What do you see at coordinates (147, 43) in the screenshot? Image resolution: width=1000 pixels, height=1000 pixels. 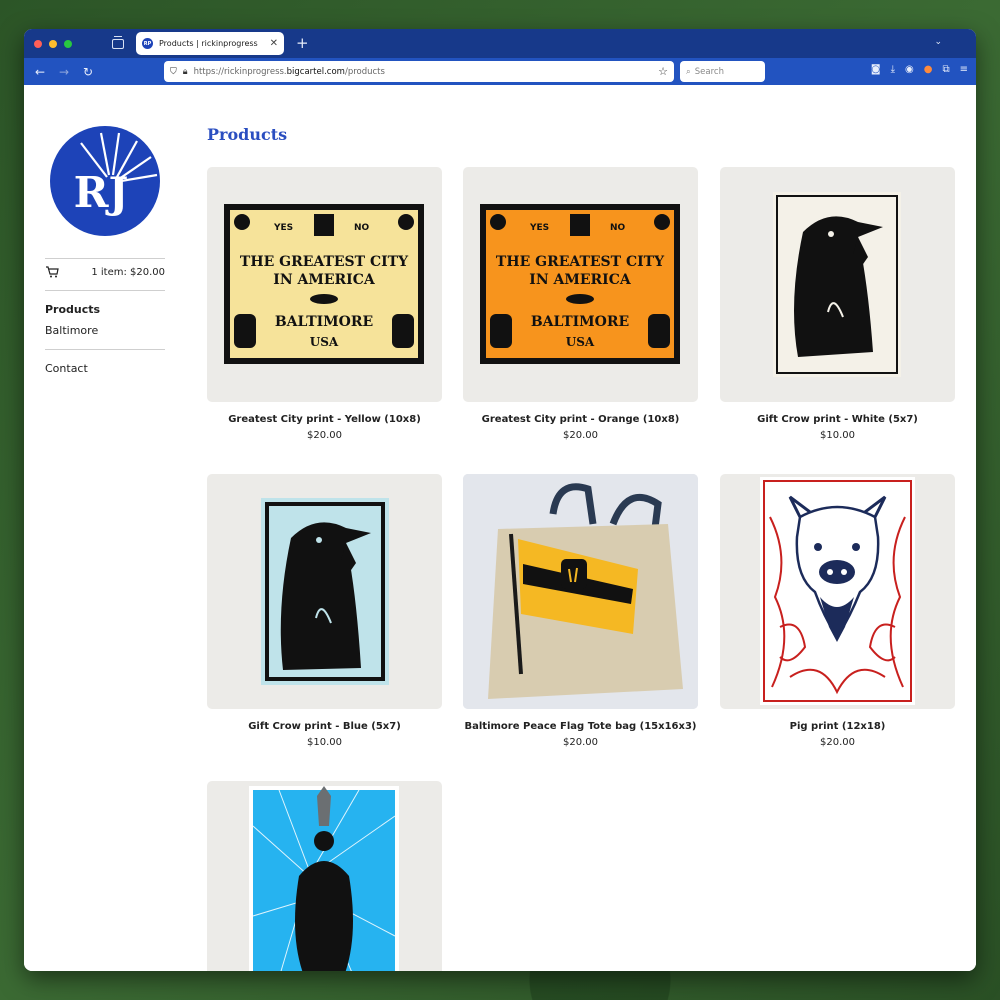 I see `favicon-icon: RP` at bounding box center [147, 43].